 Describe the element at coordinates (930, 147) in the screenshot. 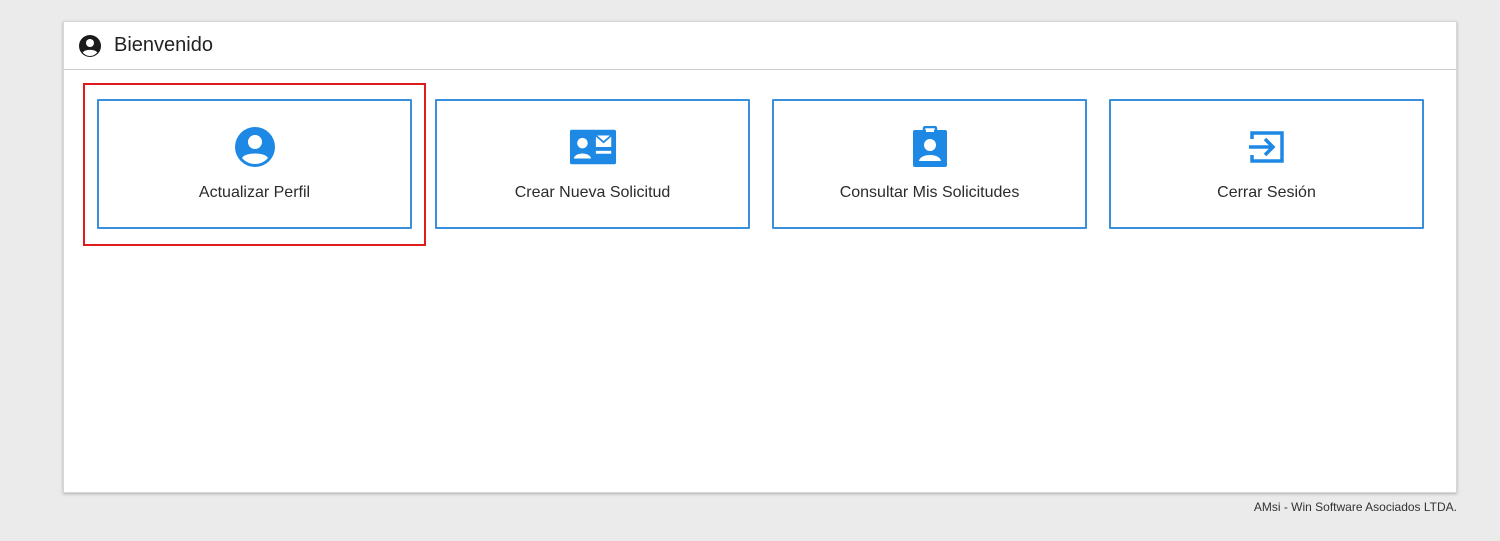

I see `id-badge-icon` at that location.